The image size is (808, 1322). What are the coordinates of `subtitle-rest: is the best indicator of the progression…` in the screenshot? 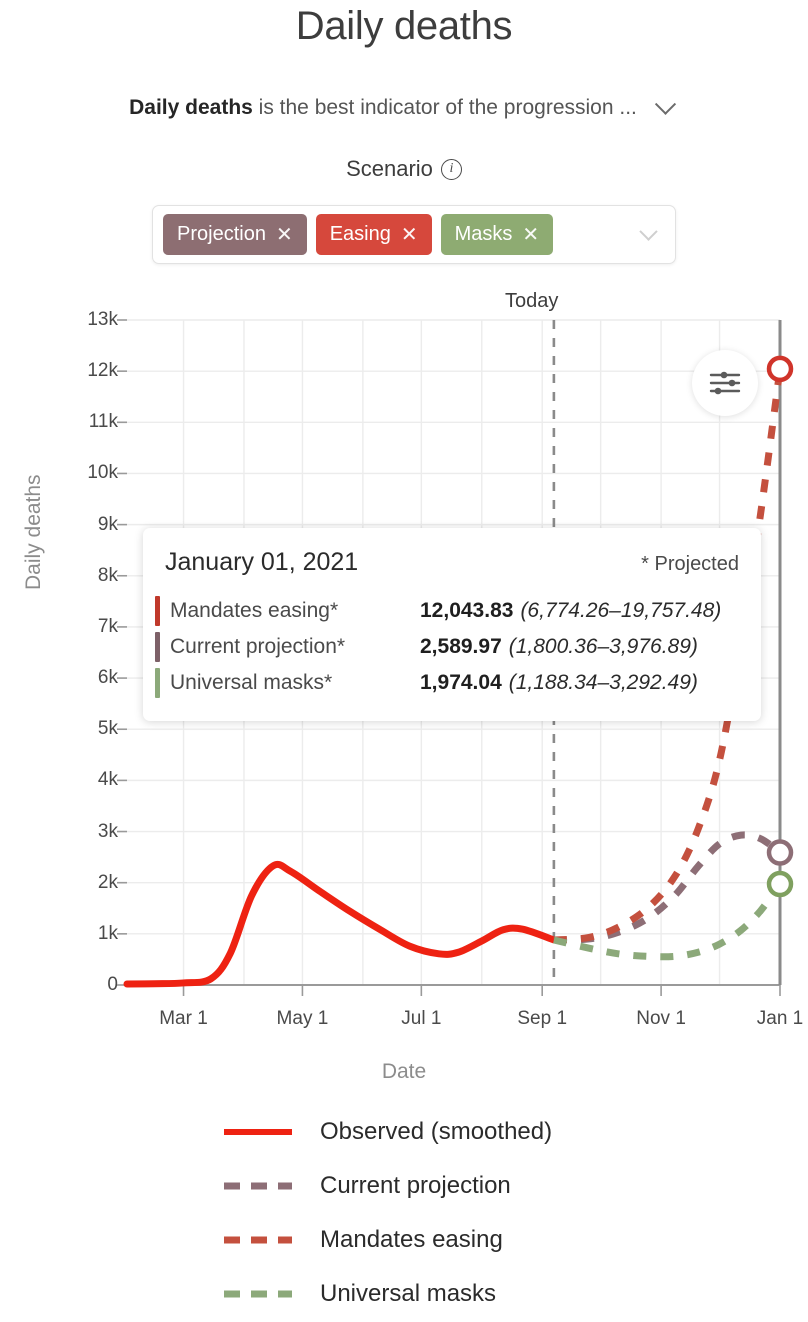 It's located at (444, 107).